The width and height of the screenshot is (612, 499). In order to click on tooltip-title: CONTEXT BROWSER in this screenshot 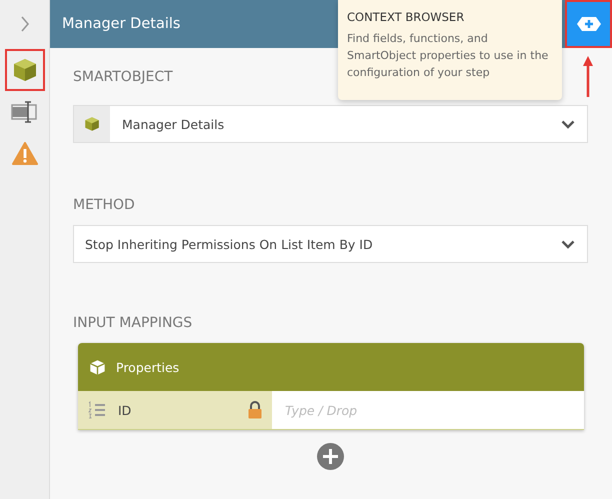, I will do `click(406, 17)`.